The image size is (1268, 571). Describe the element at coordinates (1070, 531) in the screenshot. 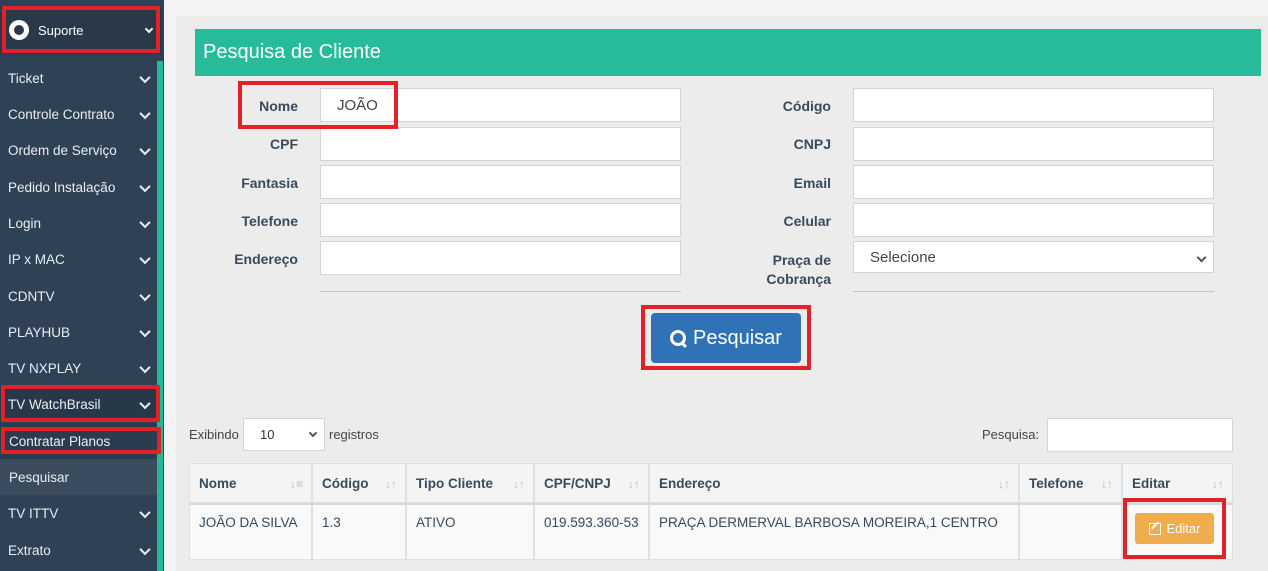

I see `cell-telefone` at that location.